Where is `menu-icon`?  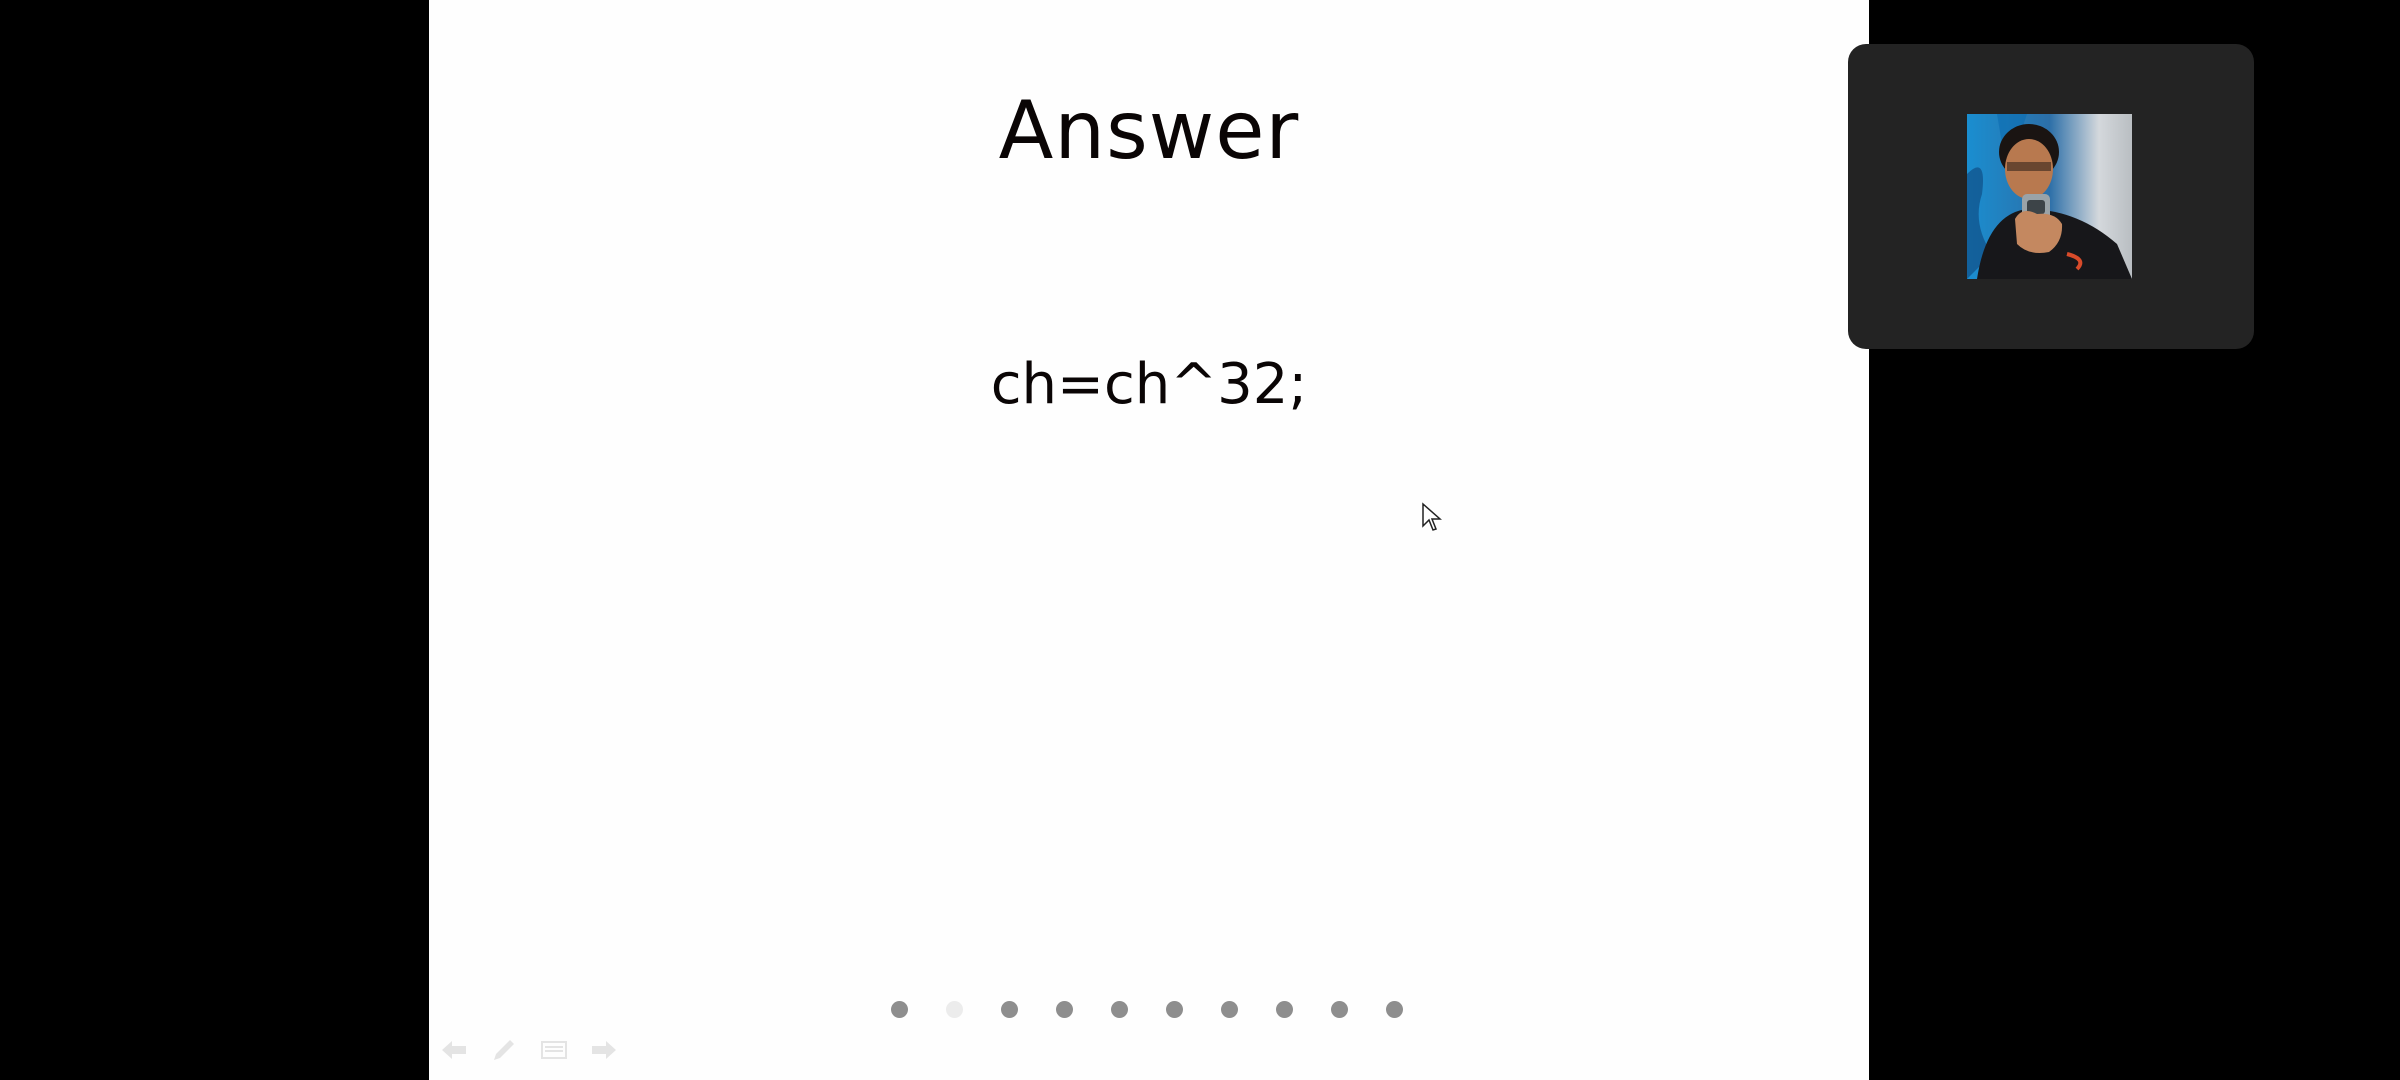
menu-icon is located at coordinates (554, 1050).